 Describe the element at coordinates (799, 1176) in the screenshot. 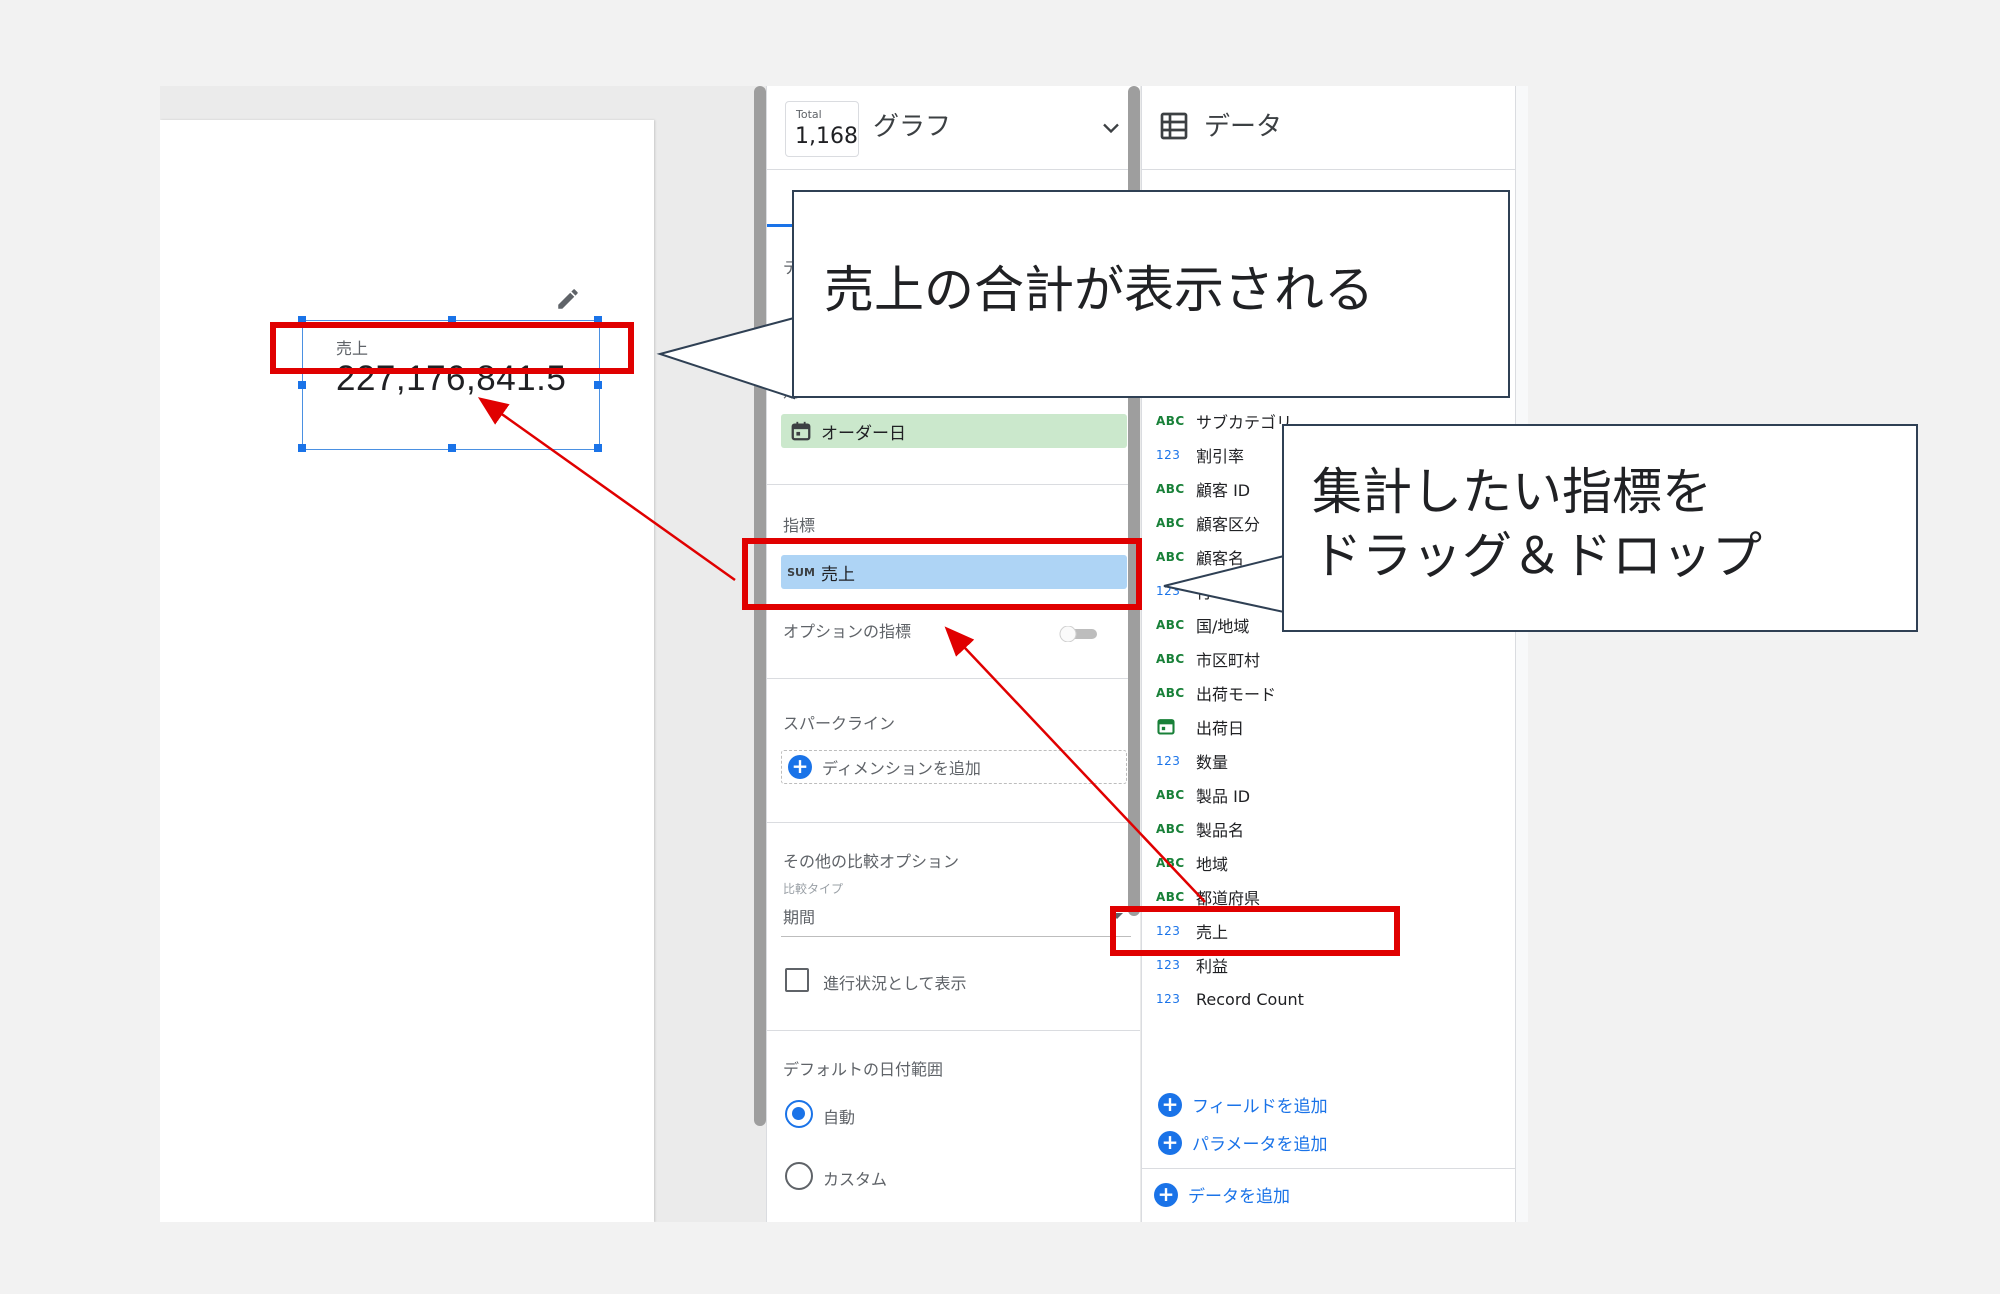

I see `custom-radio` at that location.